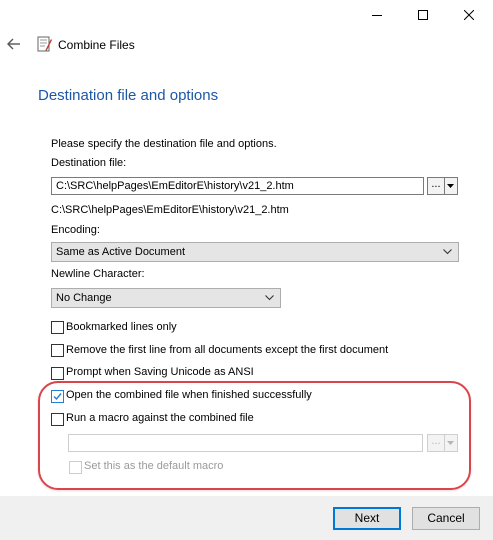 This screenshot has width=493, height=540. I want to click on remove-first-line-checkbox, so click(57, 350).